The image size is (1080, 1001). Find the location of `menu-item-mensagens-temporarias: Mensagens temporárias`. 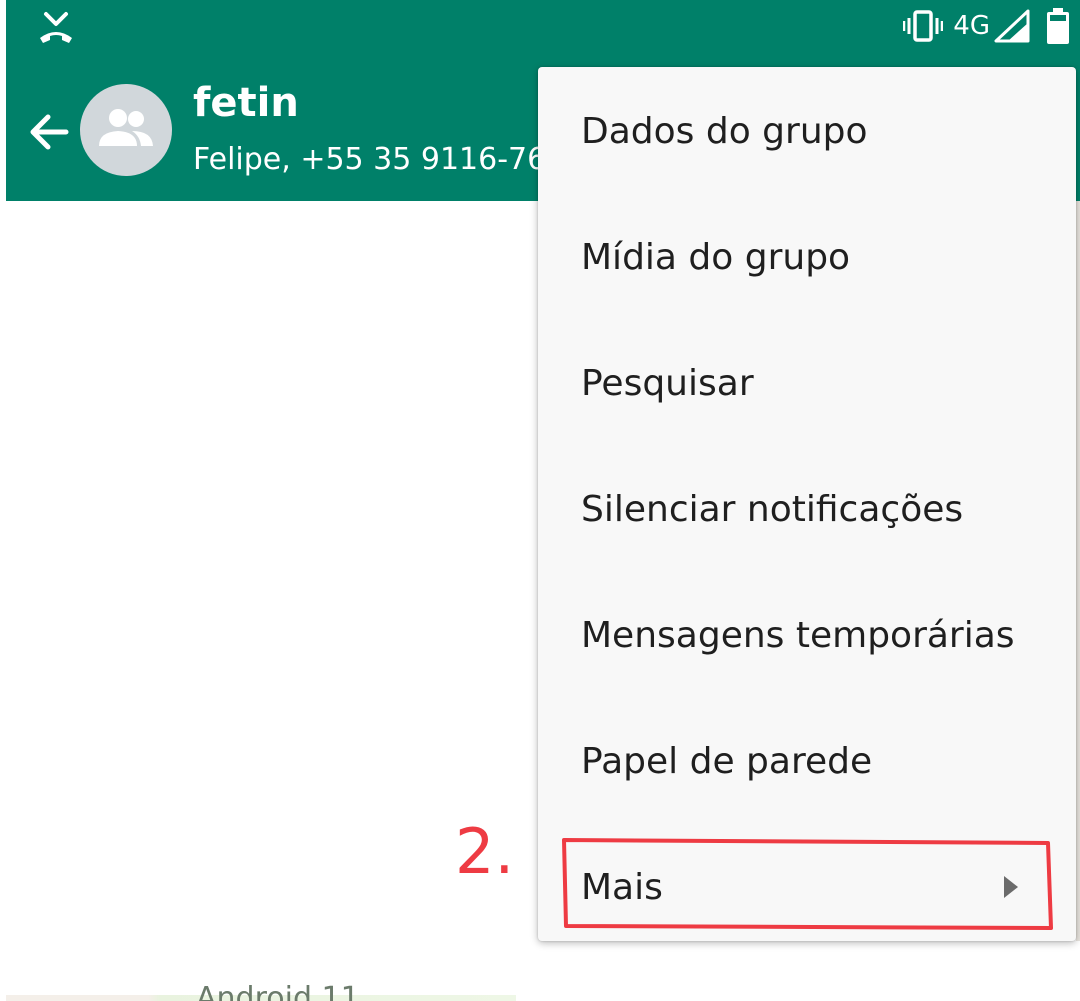

menu-item-mensagens-temporarias: Mensagens temporárias is located at coordinates (807, 635).